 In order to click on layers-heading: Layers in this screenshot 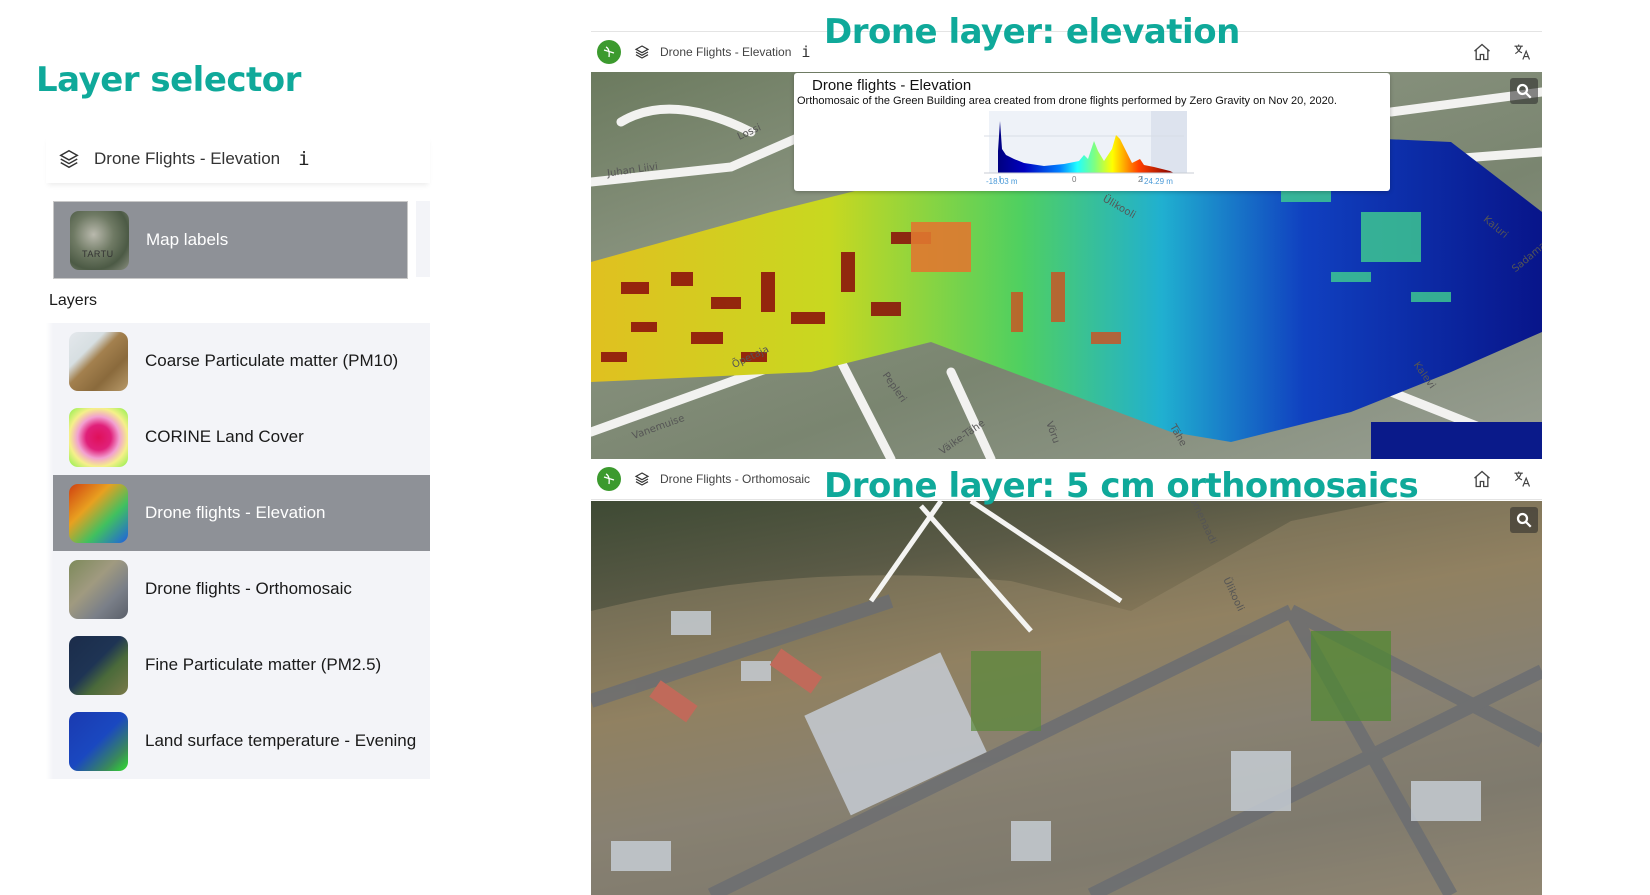, I will do `click(73, 300)`.